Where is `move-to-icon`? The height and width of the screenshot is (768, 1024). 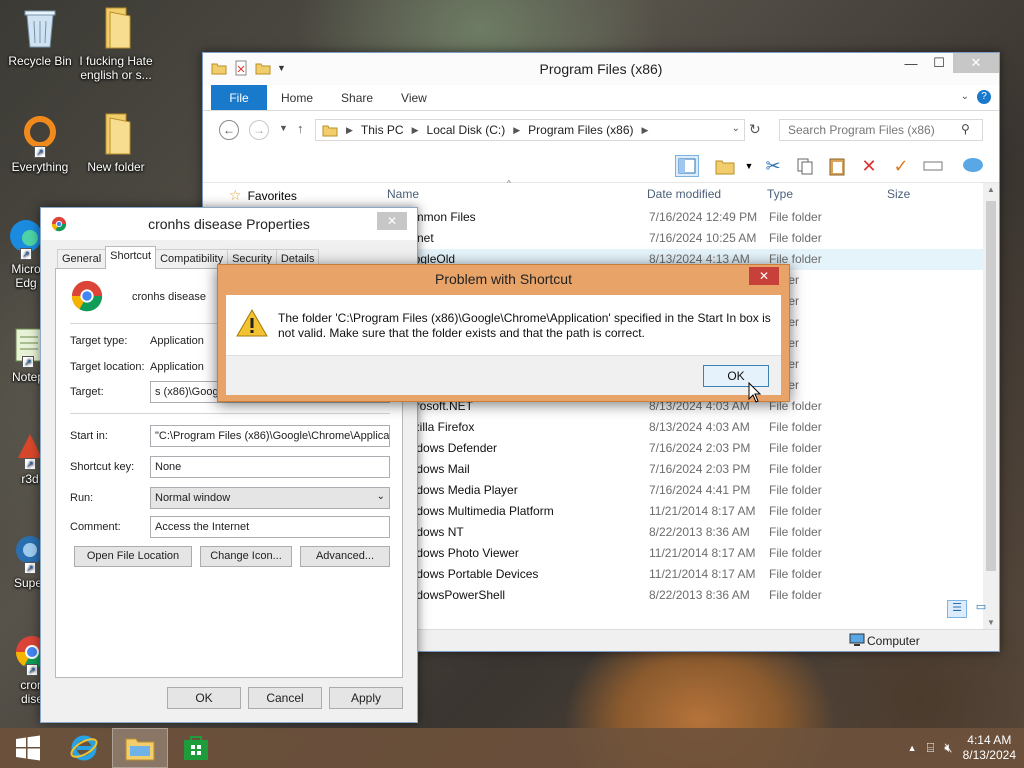 move-to-icon is located at coordinates (725, 166).